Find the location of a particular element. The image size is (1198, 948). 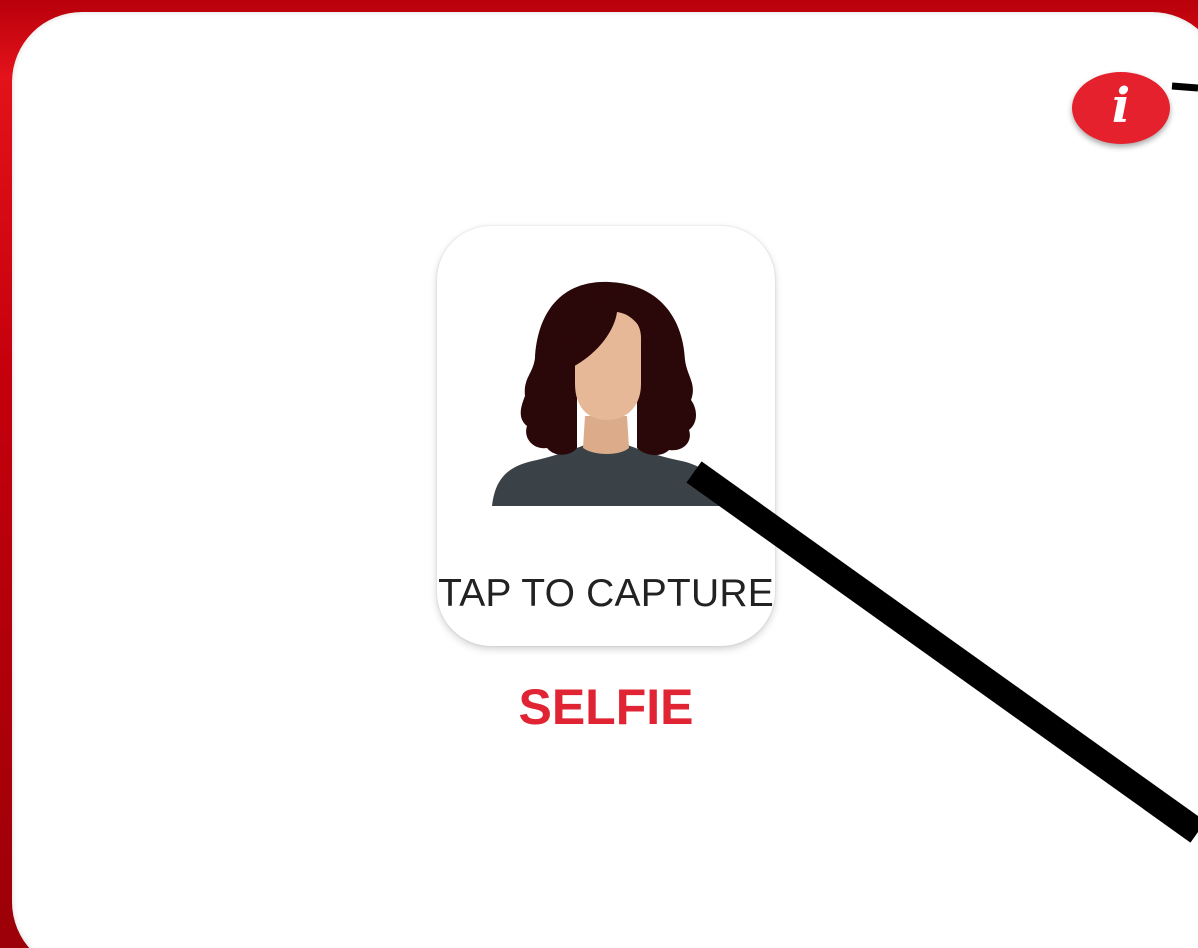

info-icon: i is located at coordinates (1121, 106).